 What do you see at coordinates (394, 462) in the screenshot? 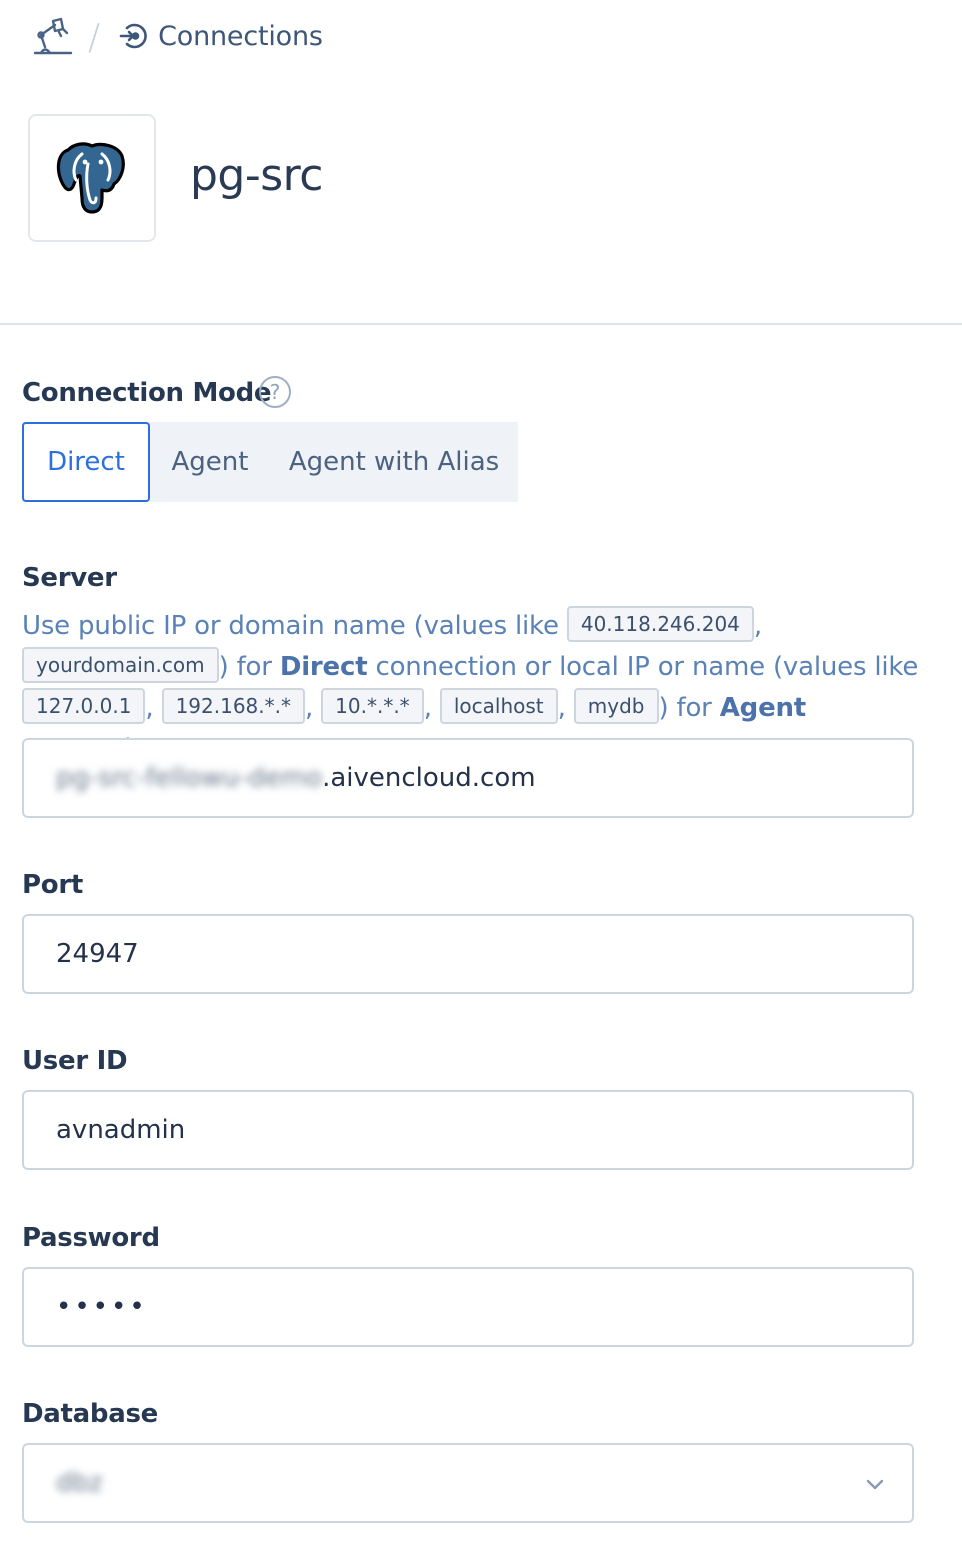
I see `mode-agent-with-alias-button: Agent with Alias` at bounding box center [394, 462].